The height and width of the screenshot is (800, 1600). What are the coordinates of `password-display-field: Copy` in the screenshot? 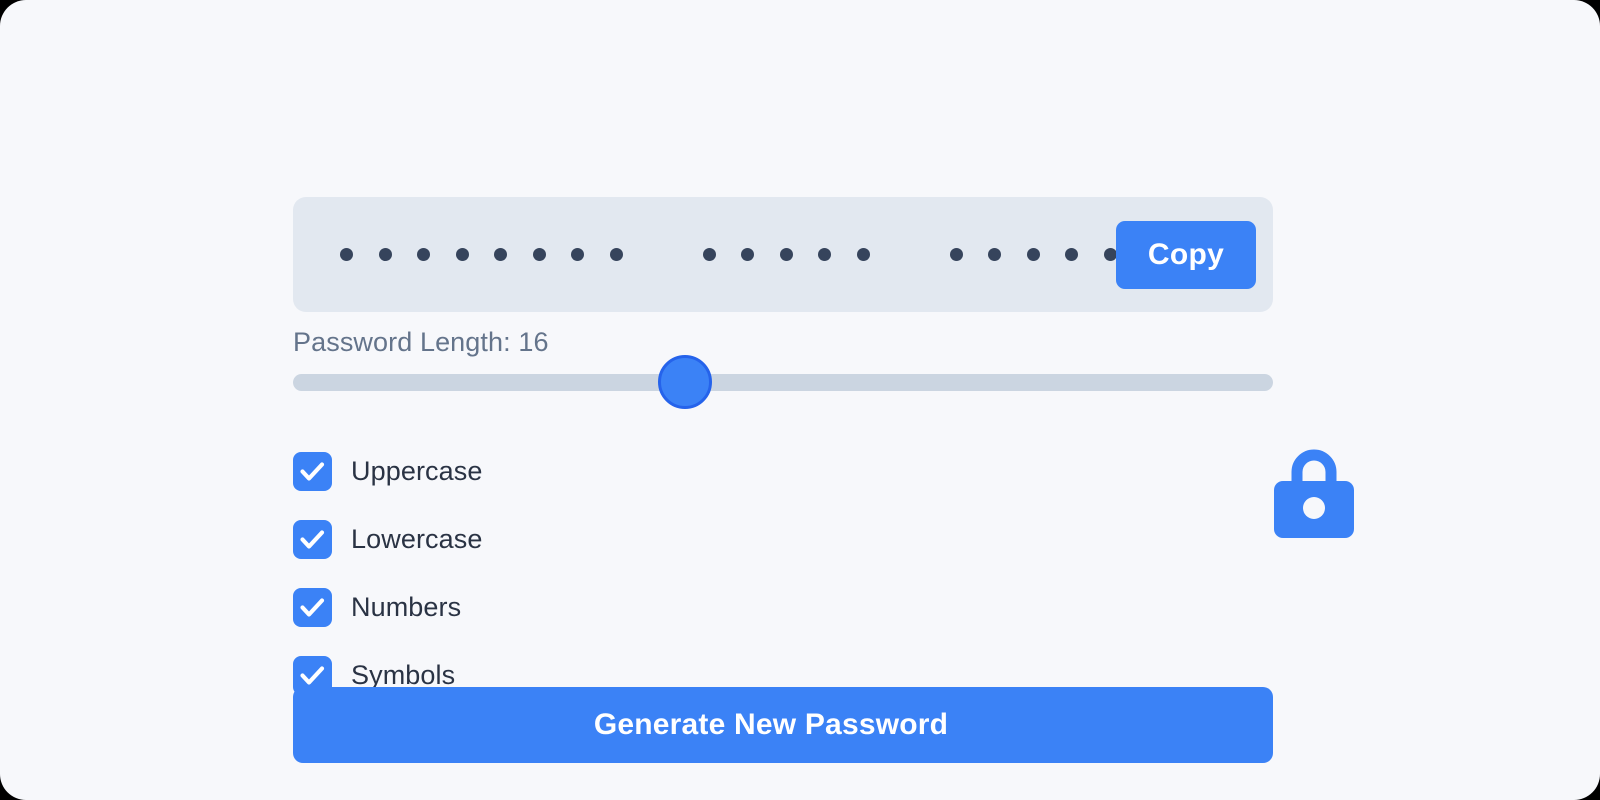 It's located at (783, 254).